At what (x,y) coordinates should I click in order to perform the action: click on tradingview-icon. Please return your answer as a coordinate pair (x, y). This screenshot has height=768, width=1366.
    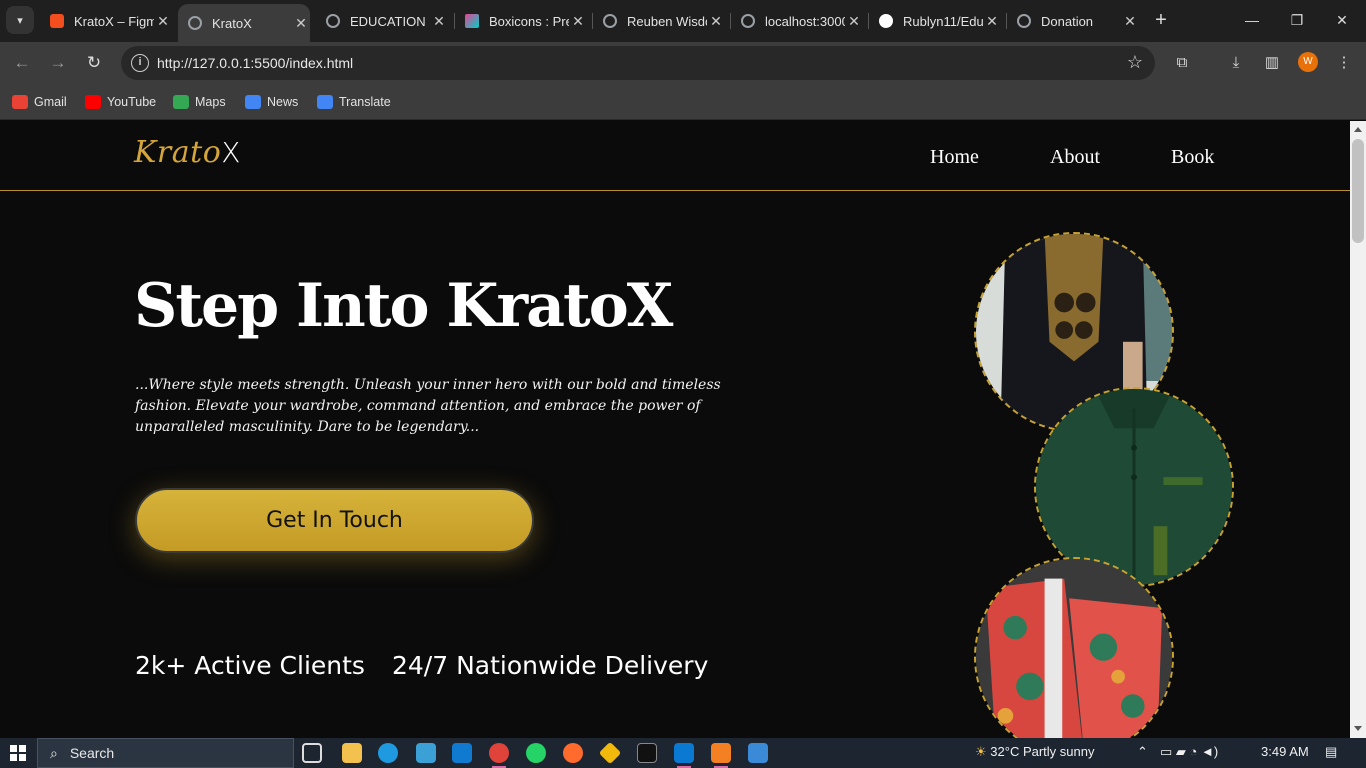
    Looking at the image, I should click on (647, 753).